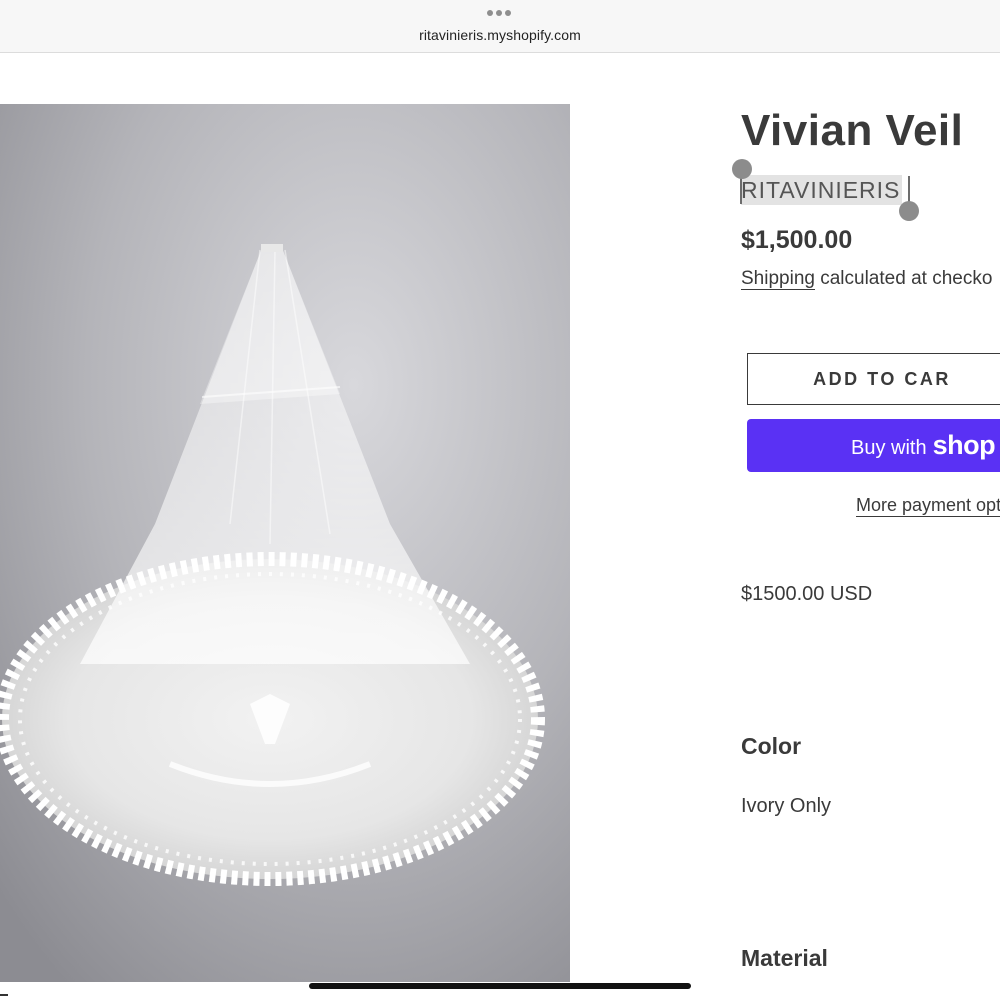 This screenshot has width=1000, height=1000. Describe the element at coordinates (500, 35) in the screenshot. I see `url-bar: ritavinieris.myshopify.com` at that location.